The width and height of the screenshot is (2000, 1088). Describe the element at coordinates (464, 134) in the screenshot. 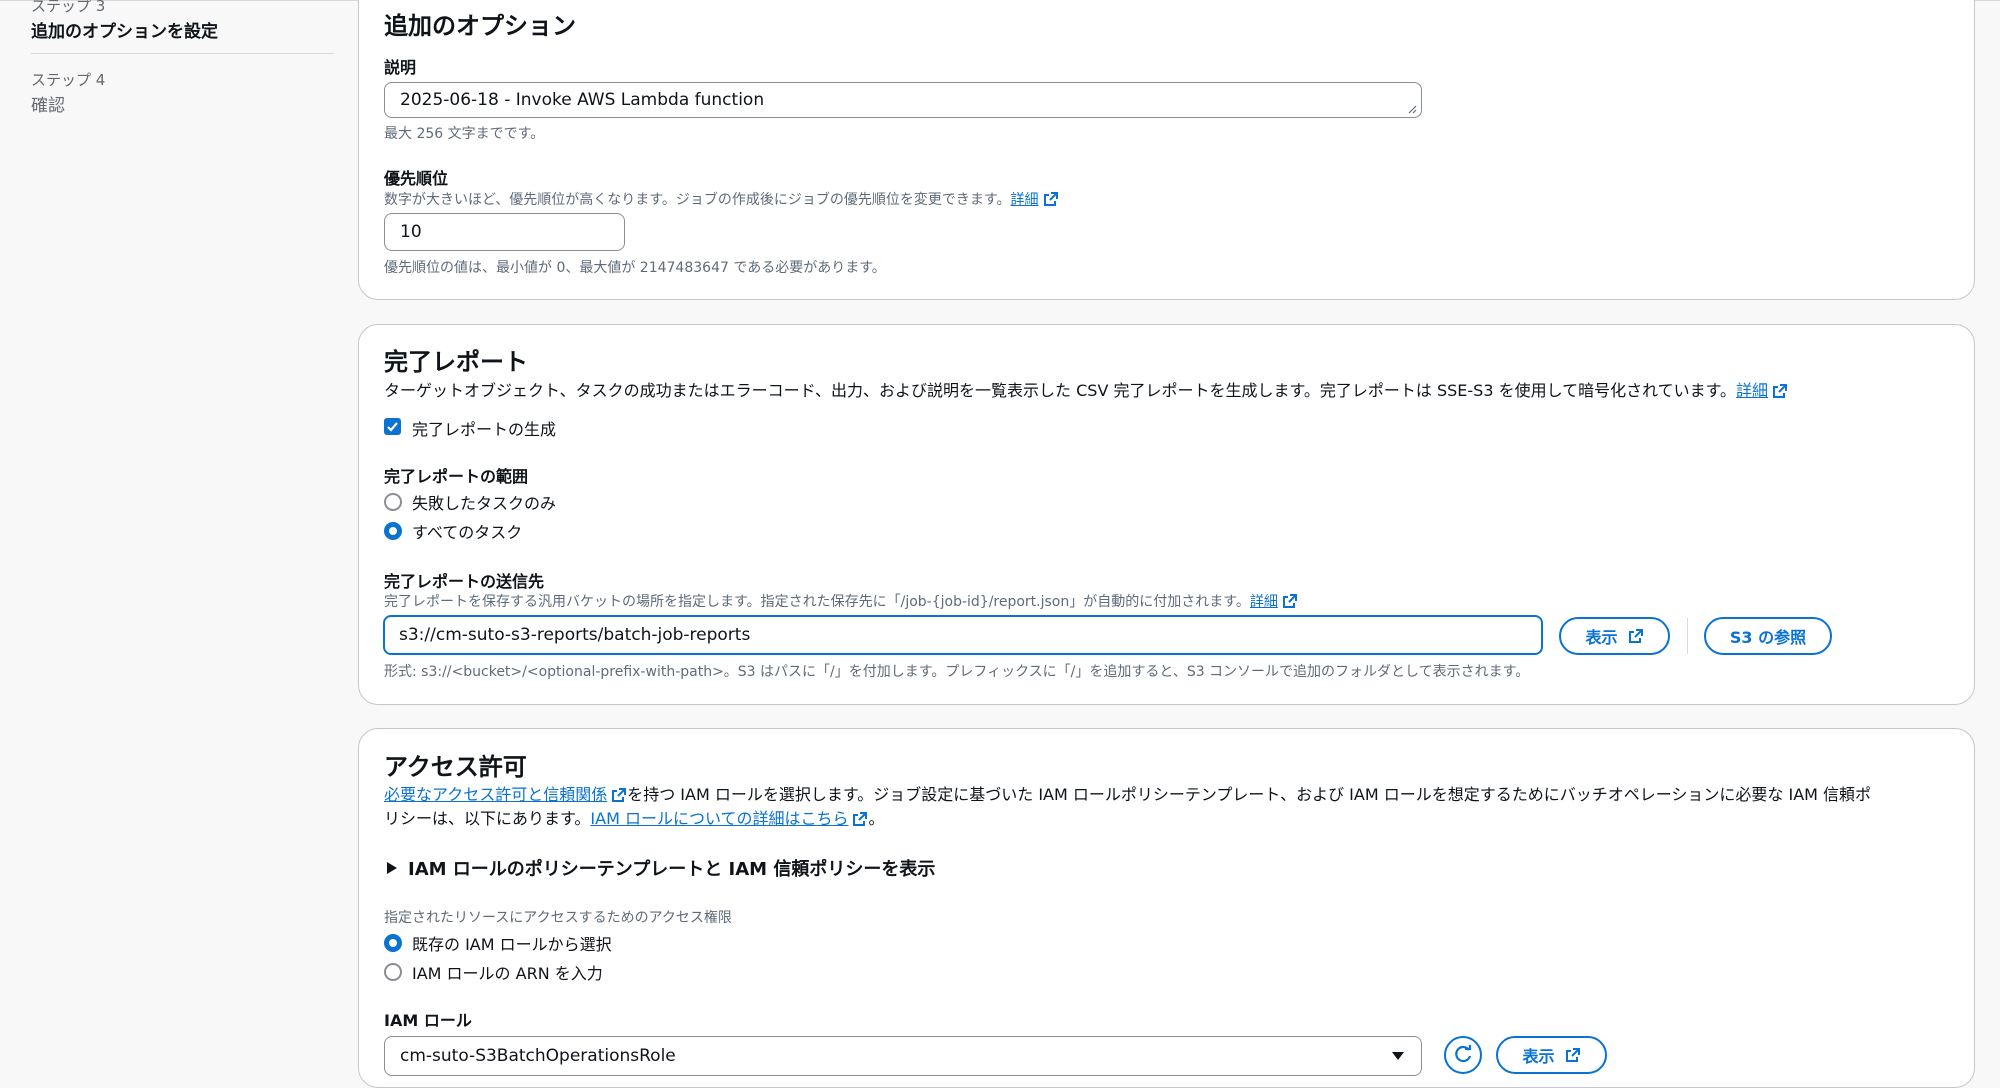

I see `description-hint: 最大 256 文字までです。` at that location.